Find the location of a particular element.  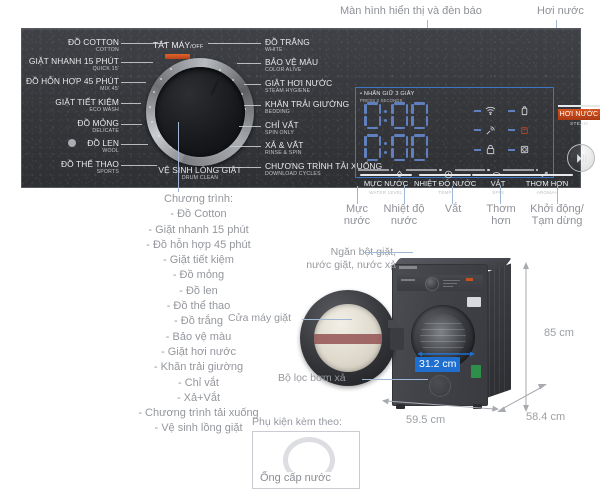

machine-porthole: 31.2 cm is located at coordinates (443, 338).